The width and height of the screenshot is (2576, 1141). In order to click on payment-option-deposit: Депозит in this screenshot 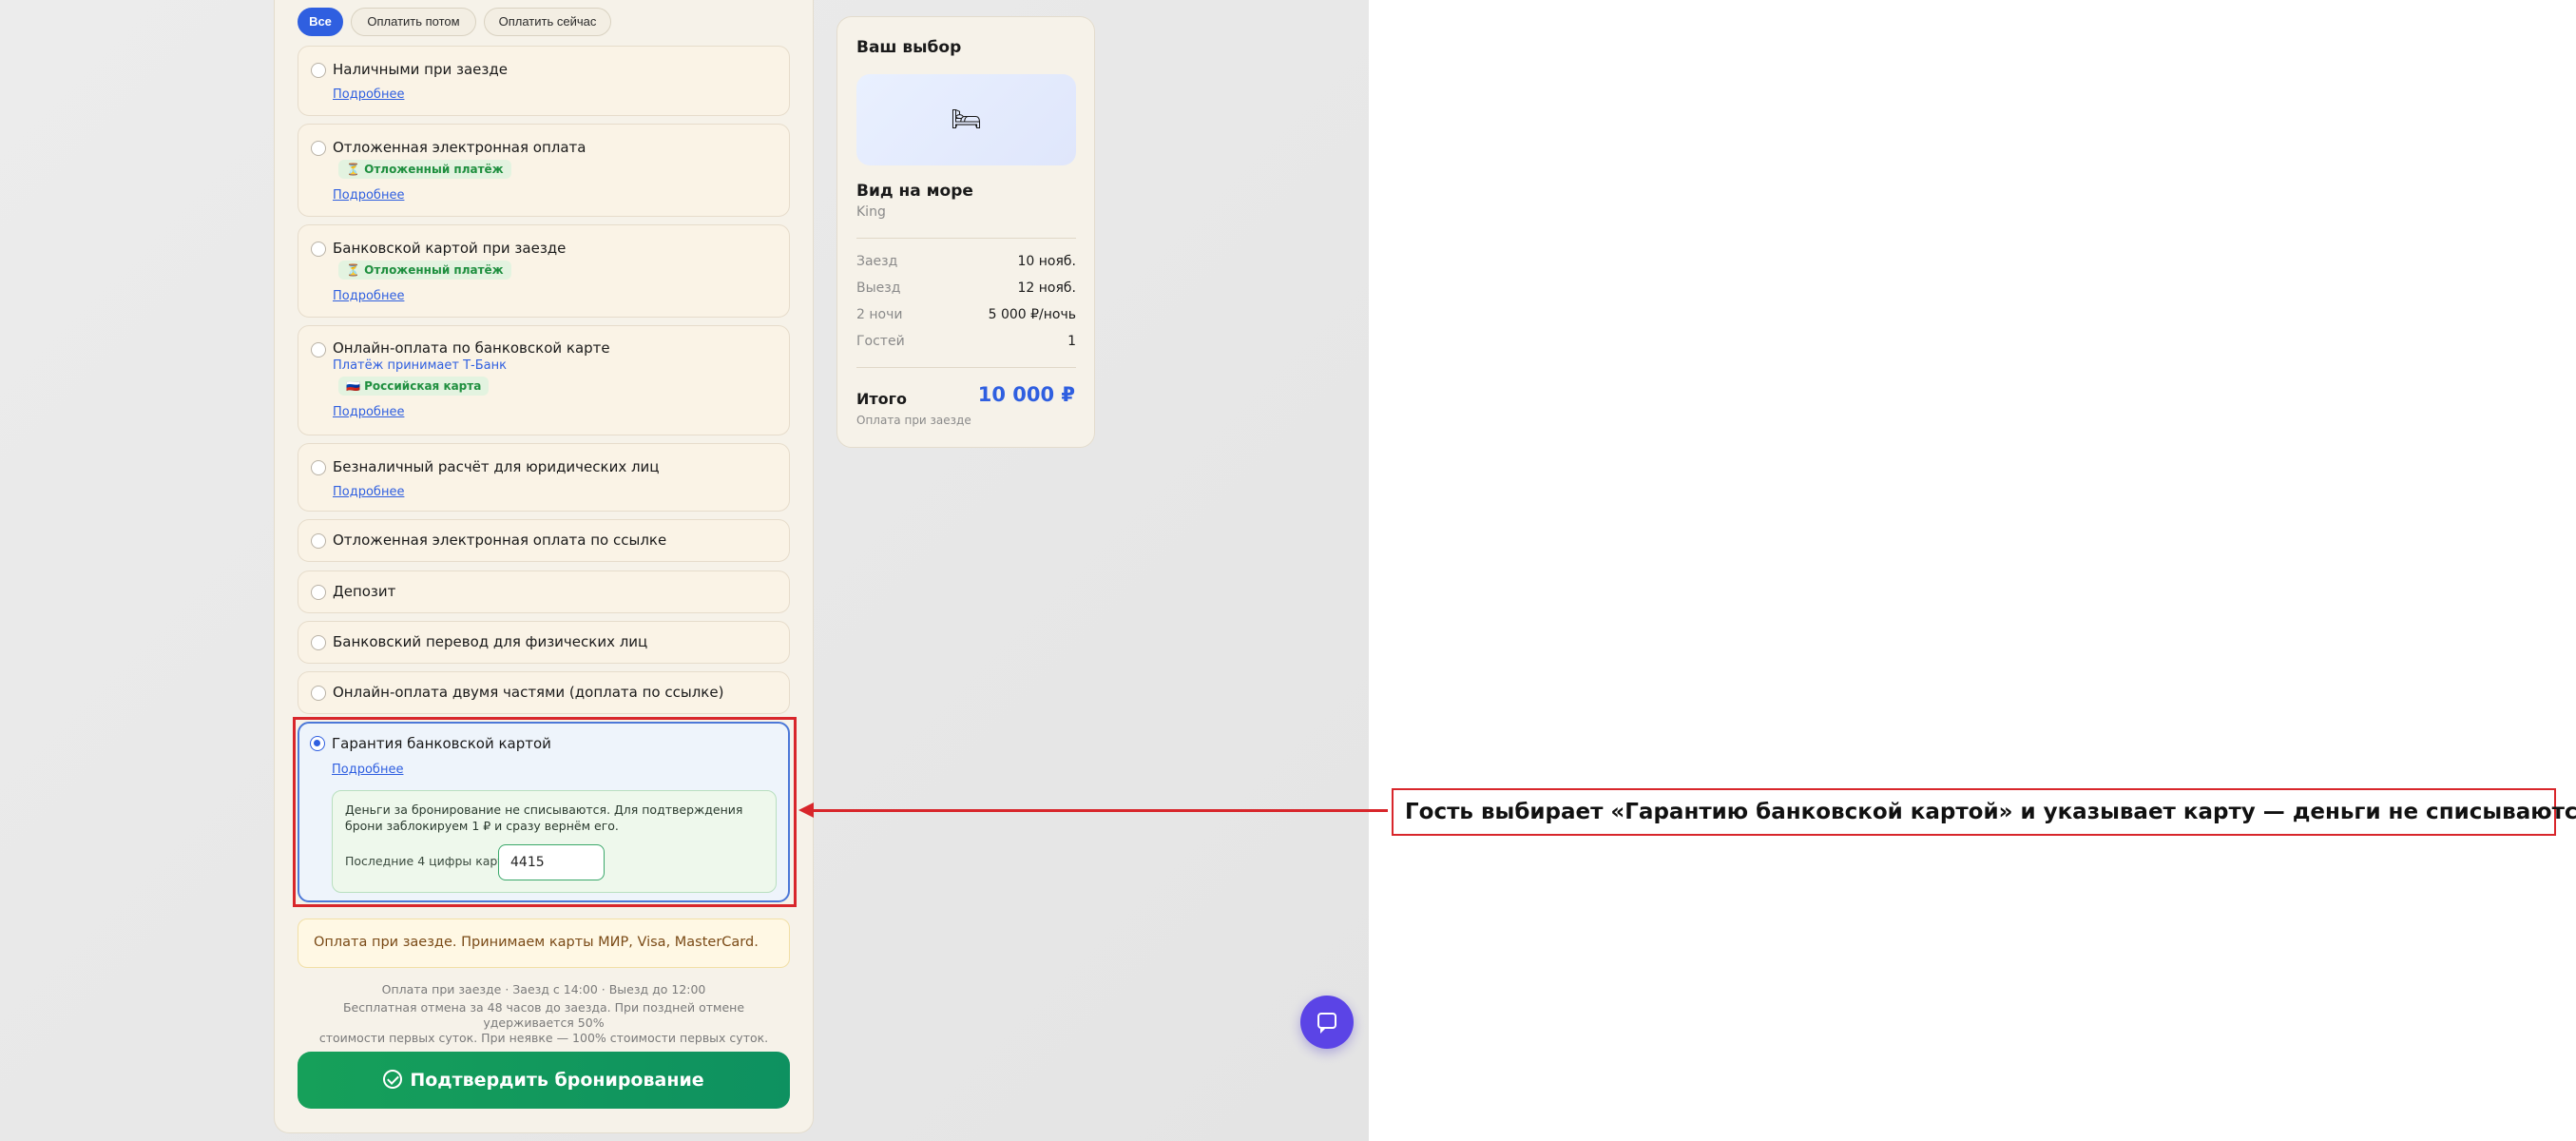, I will do `click(544, 591)`.